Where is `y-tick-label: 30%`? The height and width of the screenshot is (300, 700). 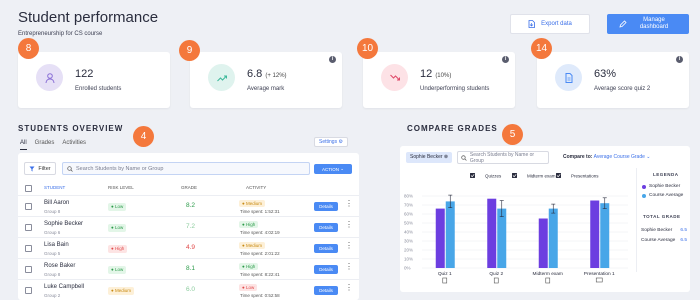 y-tick-label: 30% is located at coordinates (408, 241).